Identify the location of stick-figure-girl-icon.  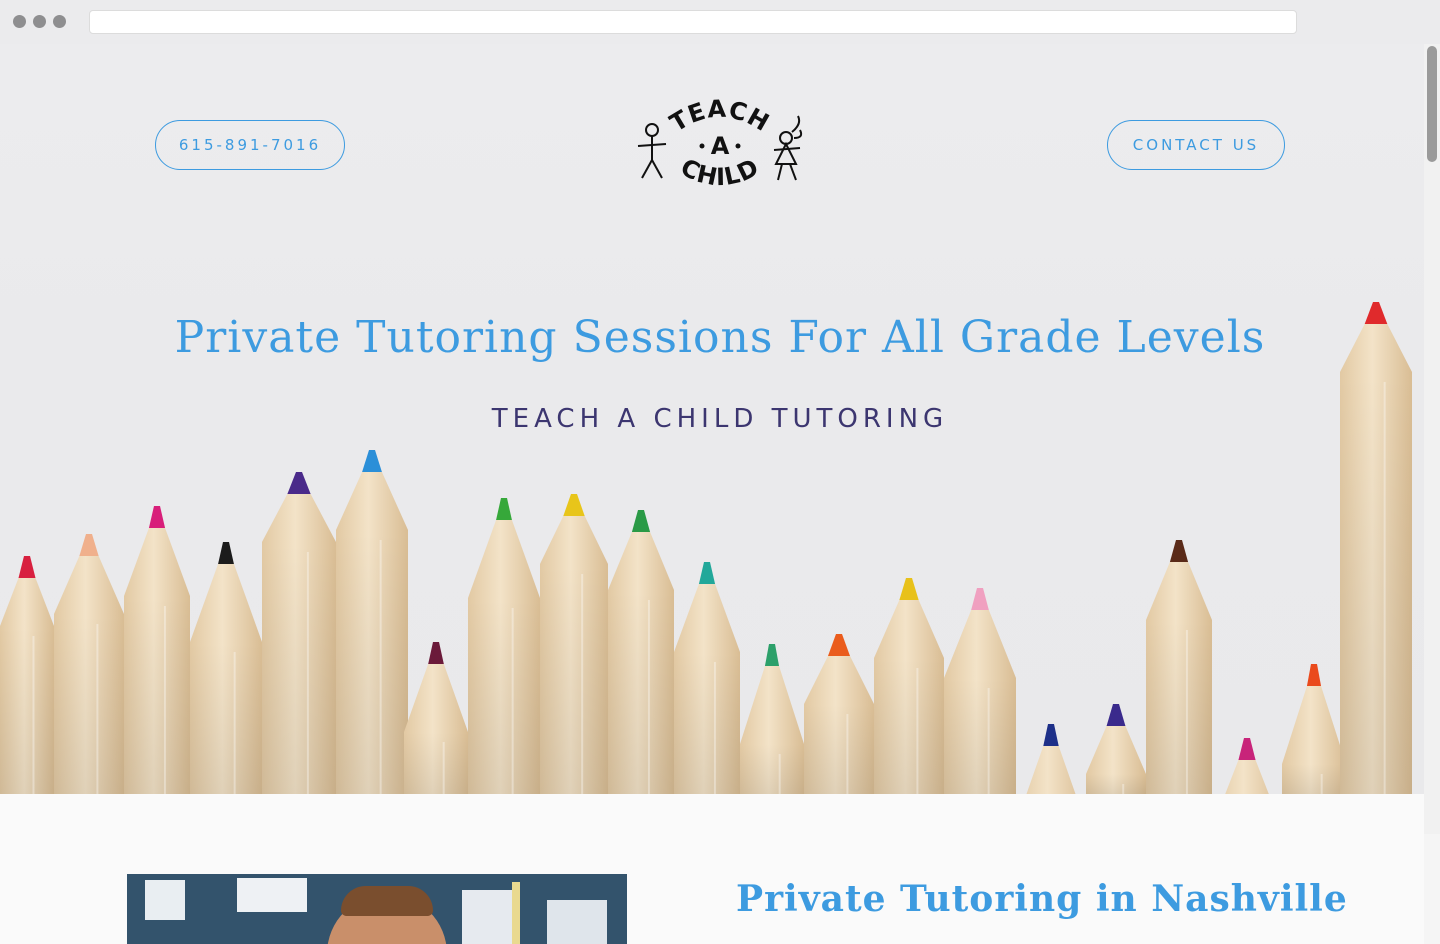
(788, 148).